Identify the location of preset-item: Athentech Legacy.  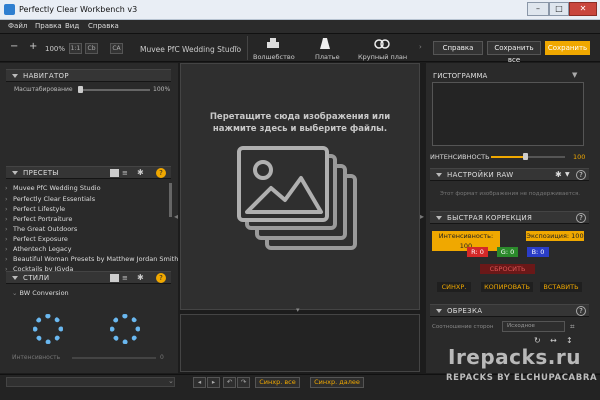
(38, 249).